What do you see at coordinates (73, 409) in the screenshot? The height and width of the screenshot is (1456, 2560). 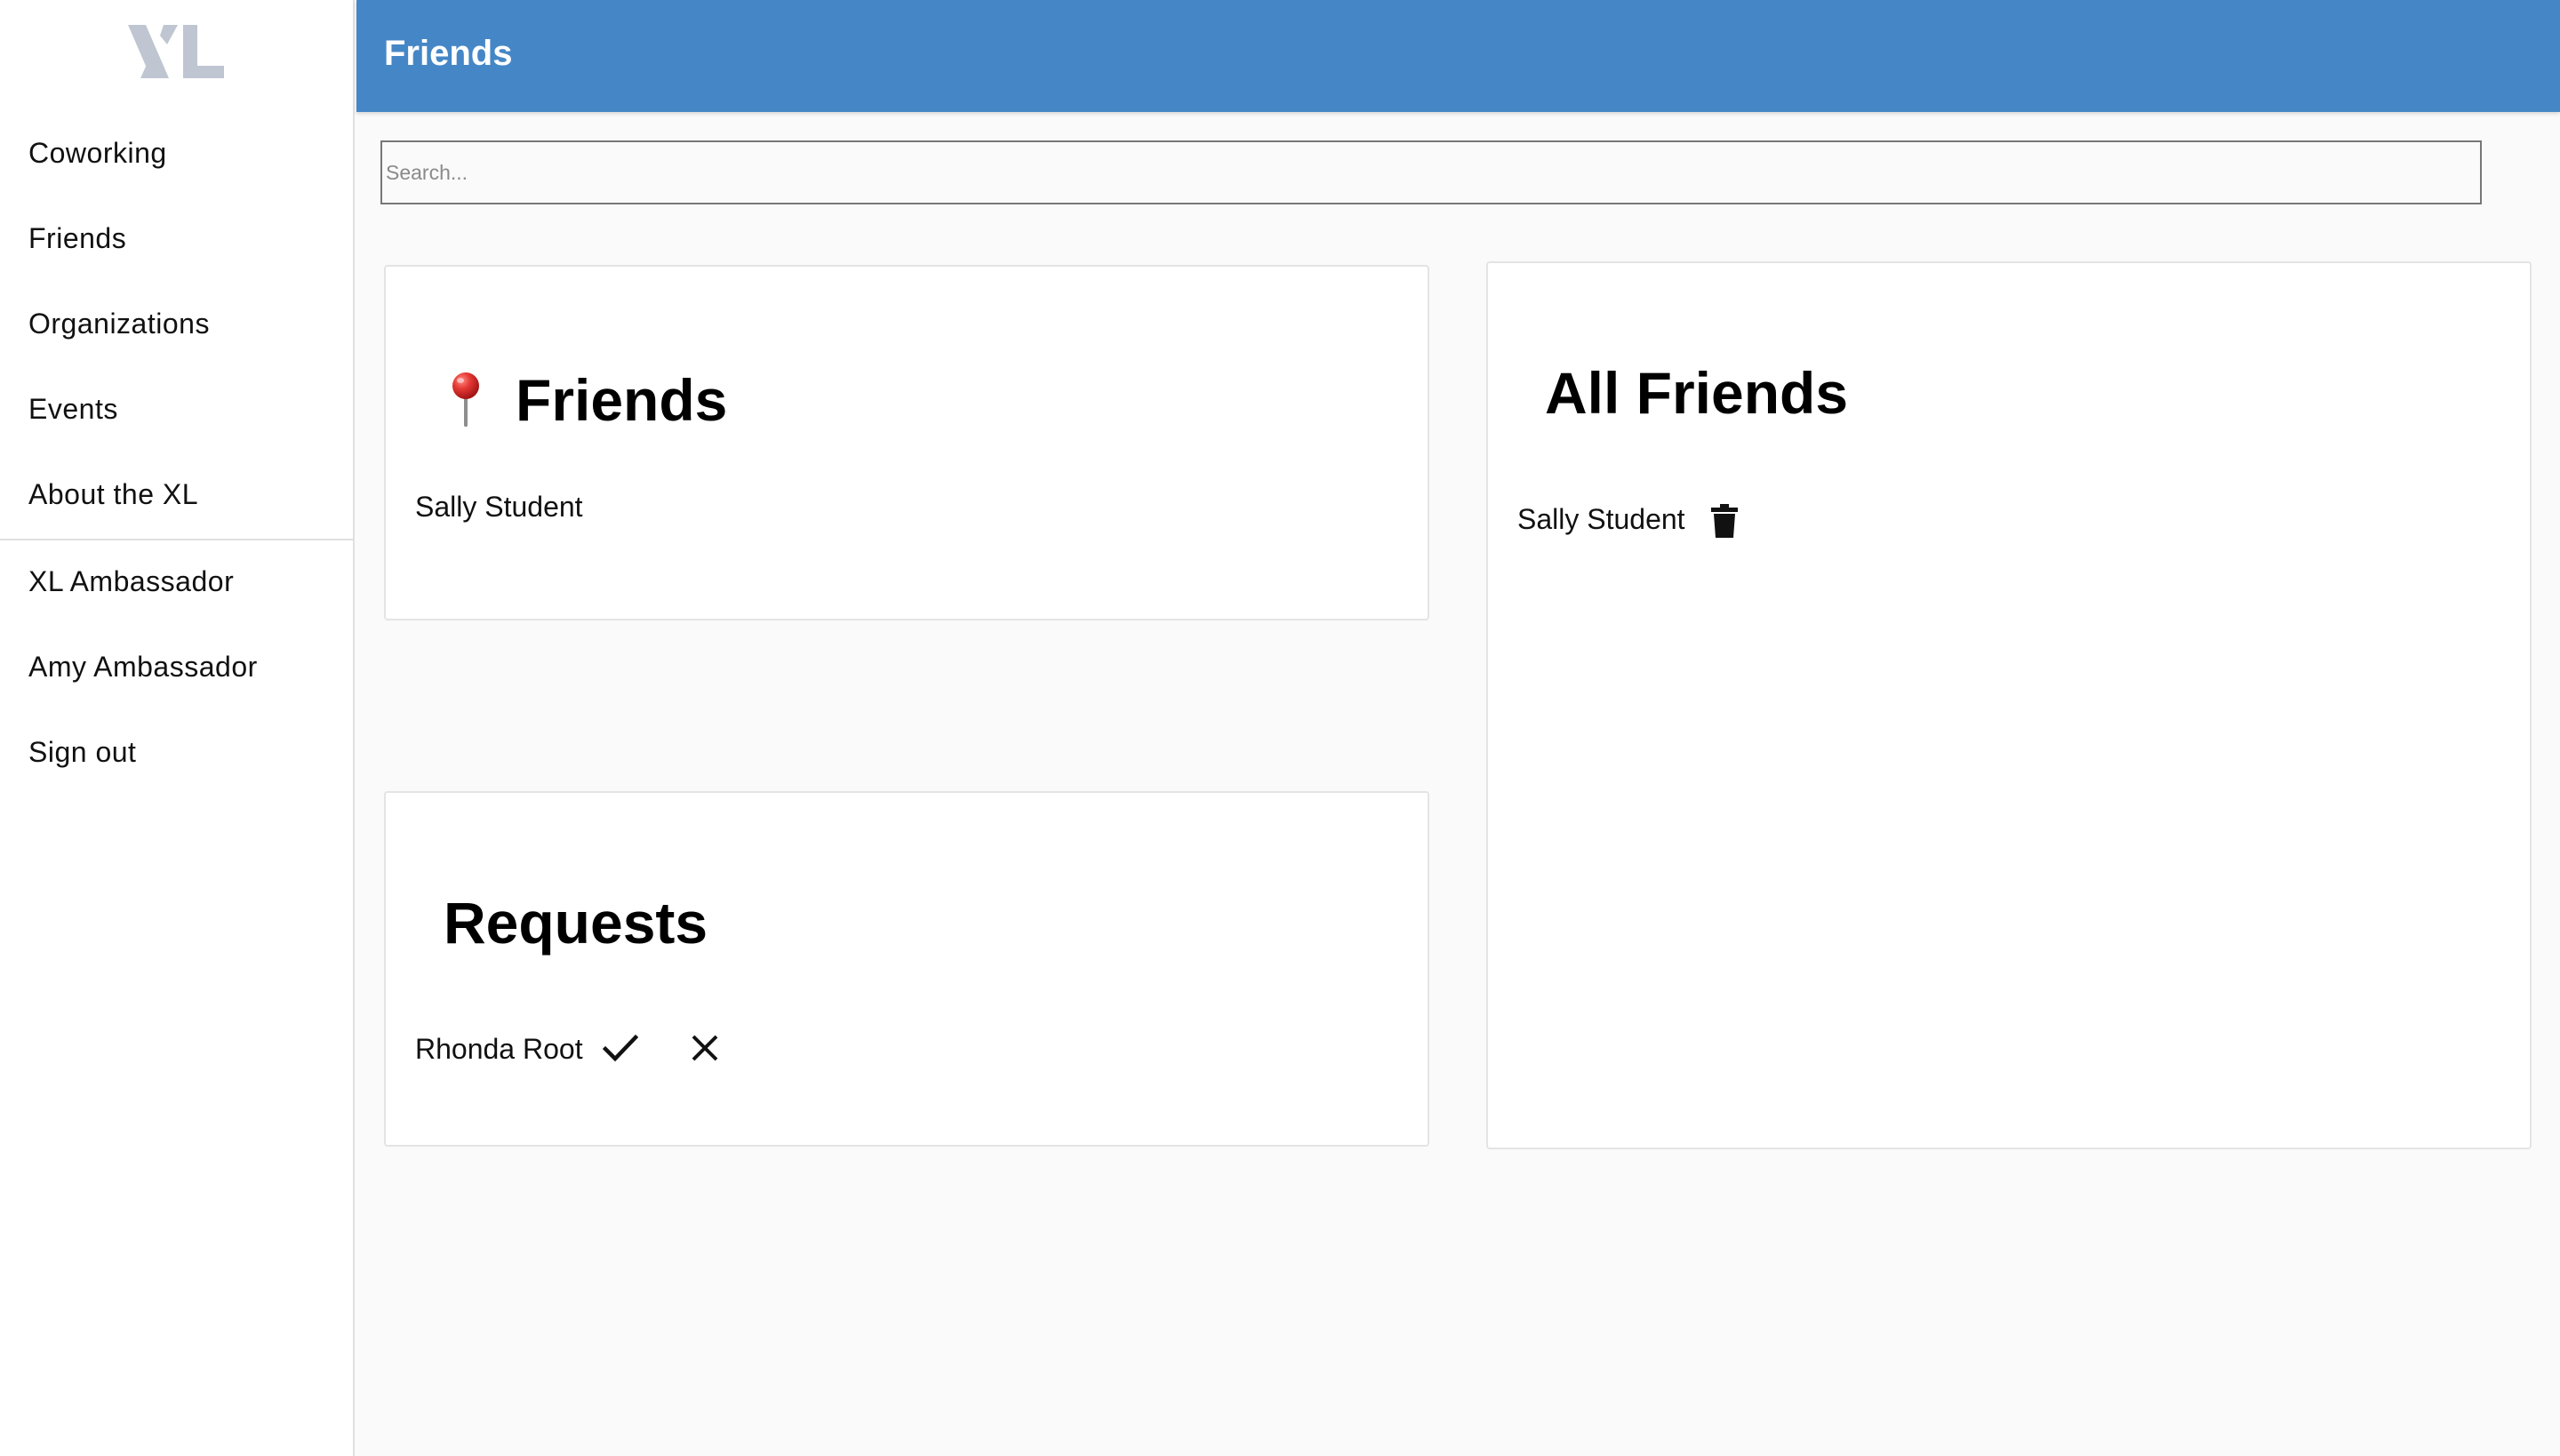 I see `nav-item-events: Events` at bounding box center [73, 409].